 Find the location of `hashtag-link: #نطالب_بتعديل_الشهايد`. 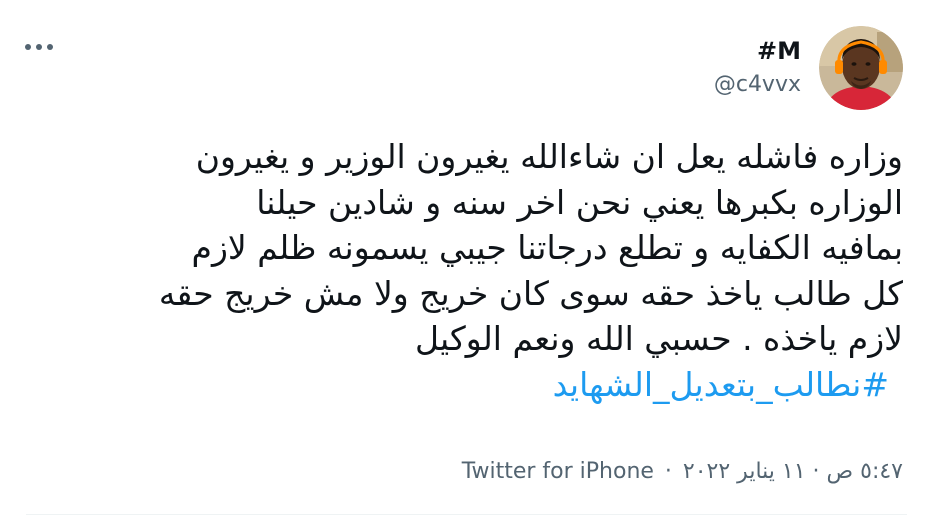

hashtag-link: #نطالب_بتعديل_الشهايد is located at coordinates (456, 385).